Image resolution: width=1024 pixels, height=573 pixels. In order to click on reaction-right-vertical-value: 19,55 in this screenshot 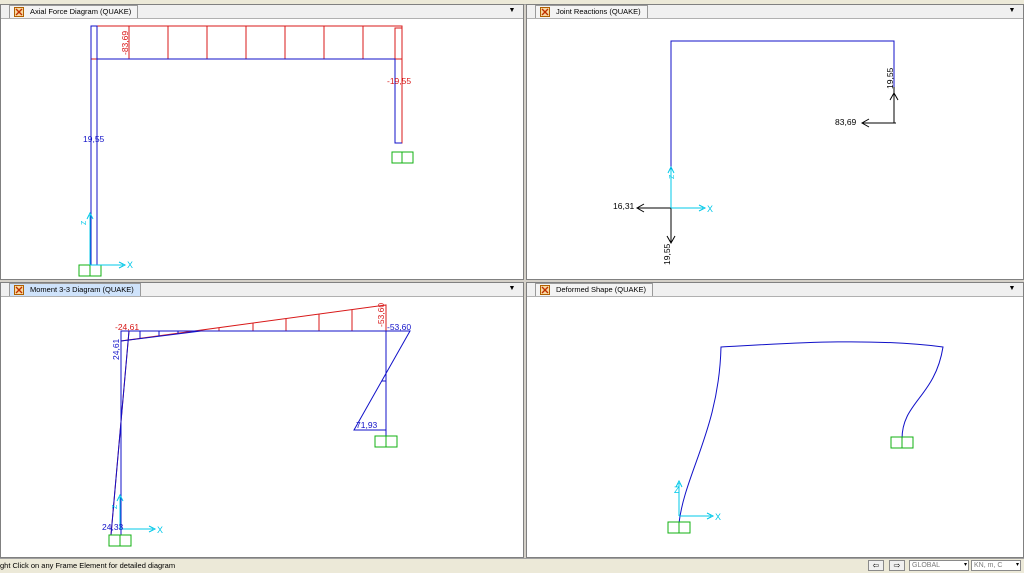, I will do `click(890, 78)`.